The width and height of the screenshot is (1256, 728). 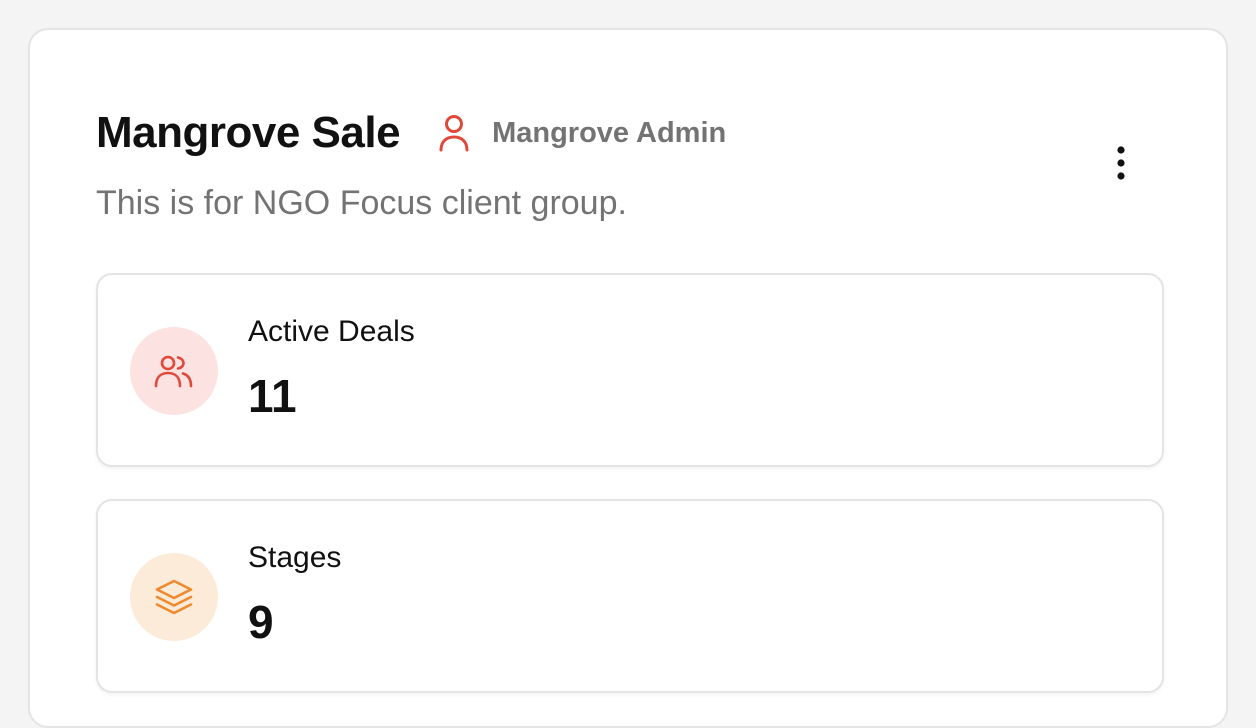 What do you see at coordinates (295, 557) in the screenshot?
I see `stat-label: Stages` at bounding box center [295, 557].